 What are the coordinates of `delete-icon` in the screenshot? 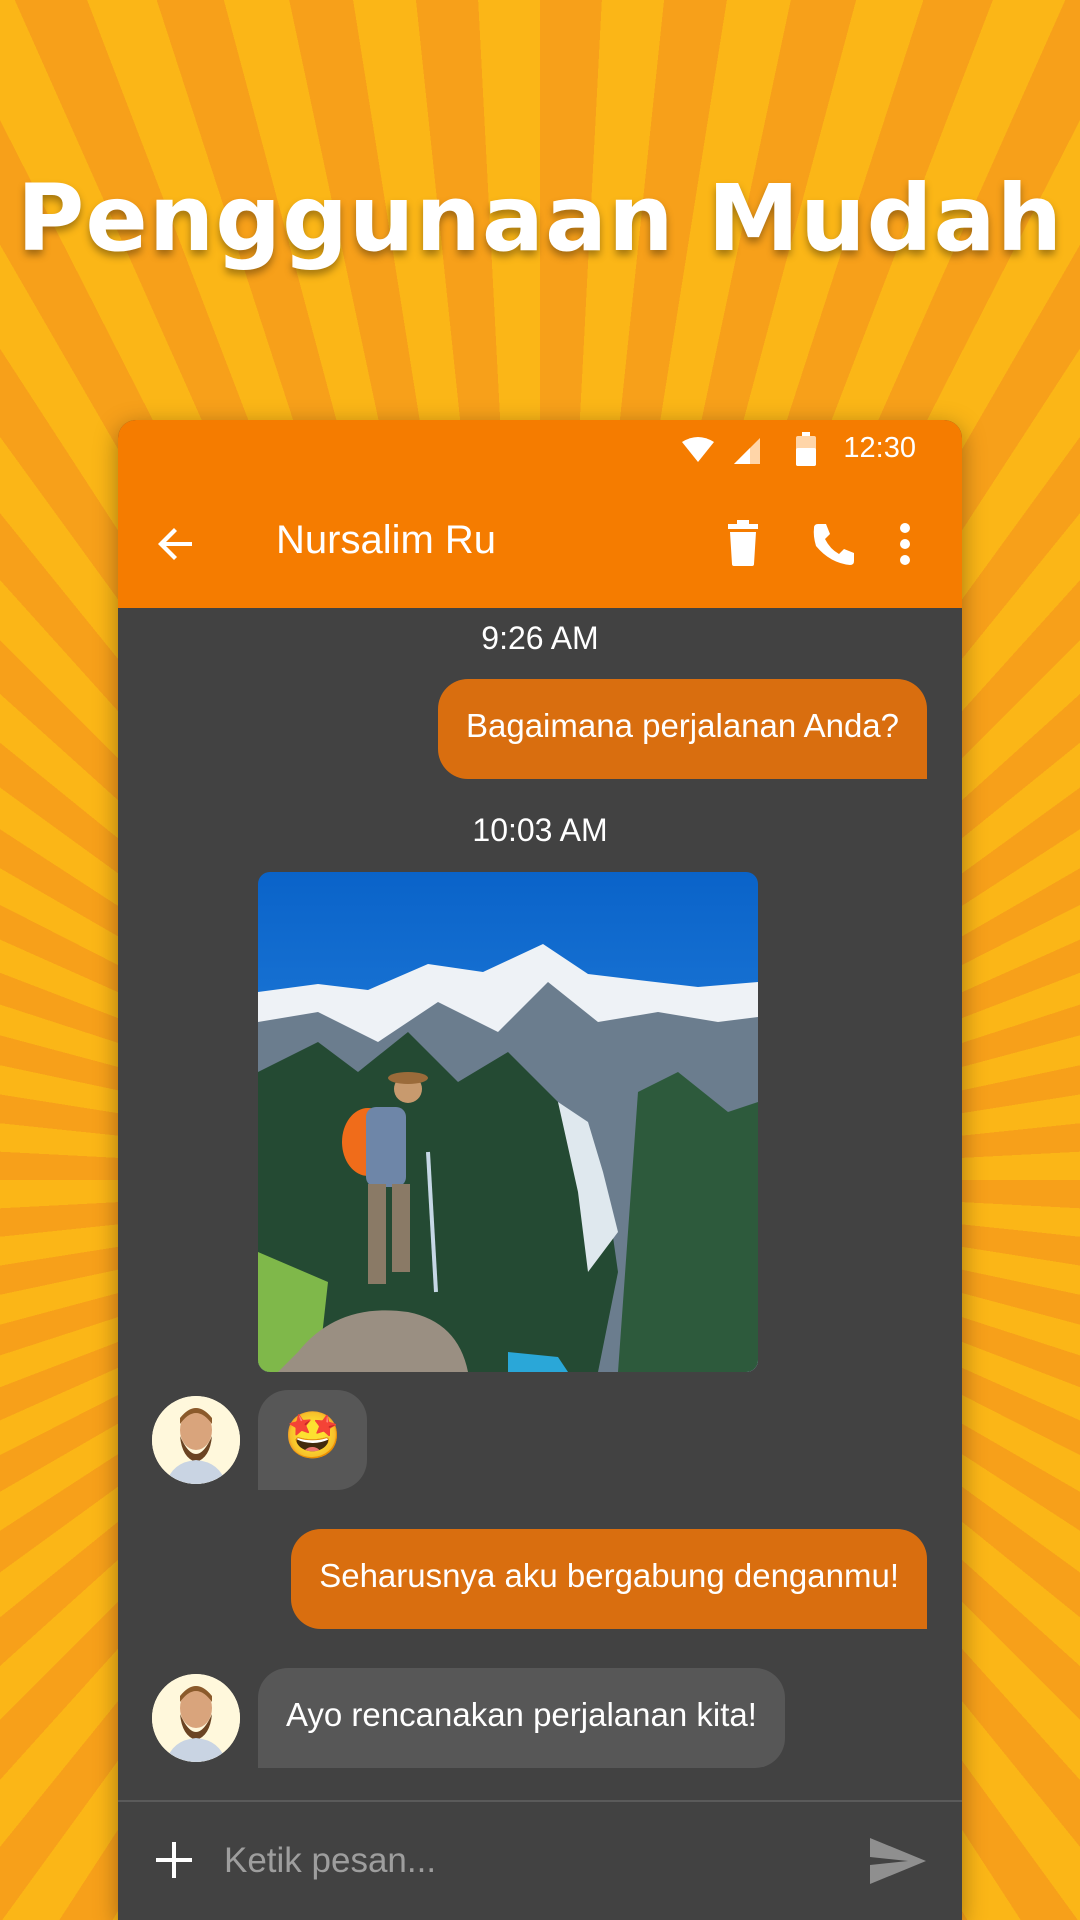 It's located at (743, 544).